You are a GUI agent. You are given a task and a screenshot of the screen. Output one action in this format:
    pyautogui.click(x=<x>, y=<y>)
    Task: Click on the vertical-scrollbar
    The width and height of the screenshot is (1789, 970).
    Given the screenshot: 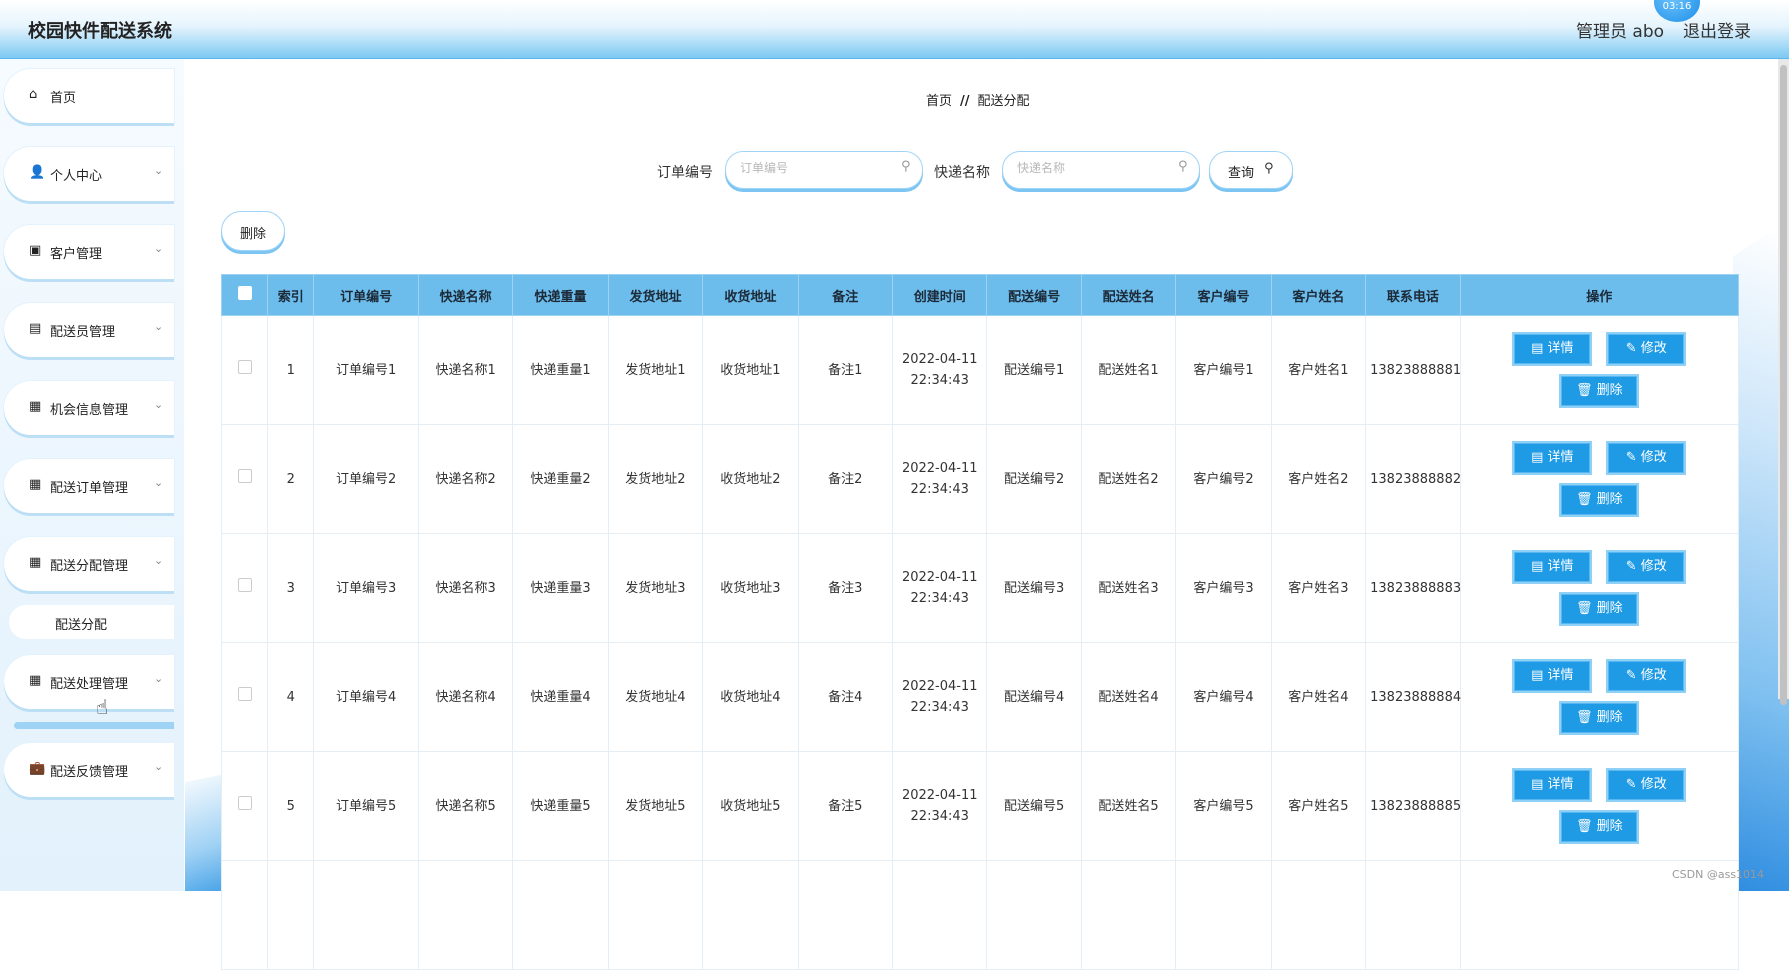 What is the action you would take?
    pyautogui.click(x=1783, y=382)
    